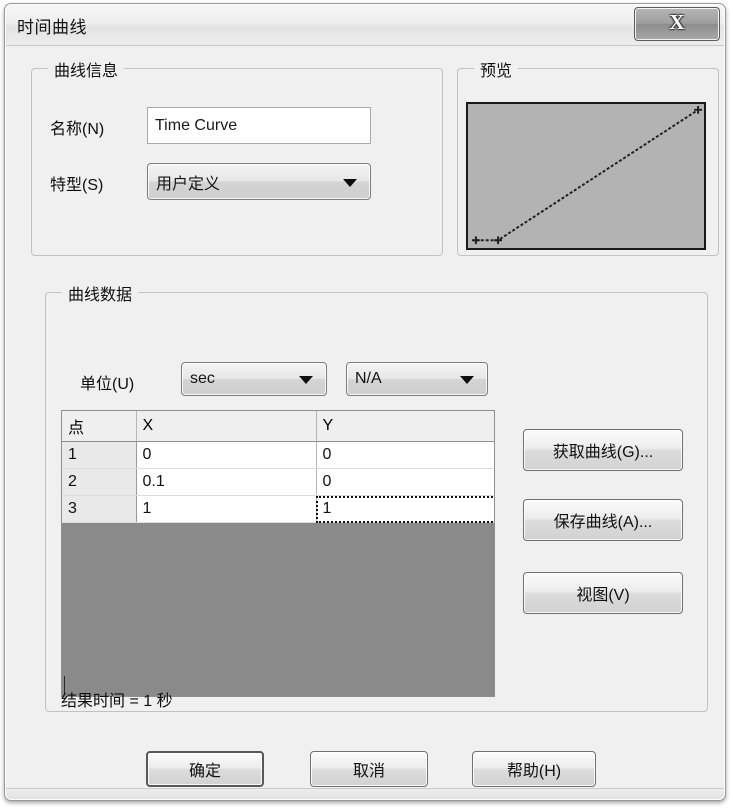 Image resolution: width=733 pixels, height=812 pixels. I want to click on curve-data-table: 点 X Y 1 0 0 2 0.1 0 3 1 1, so click(278, 467).